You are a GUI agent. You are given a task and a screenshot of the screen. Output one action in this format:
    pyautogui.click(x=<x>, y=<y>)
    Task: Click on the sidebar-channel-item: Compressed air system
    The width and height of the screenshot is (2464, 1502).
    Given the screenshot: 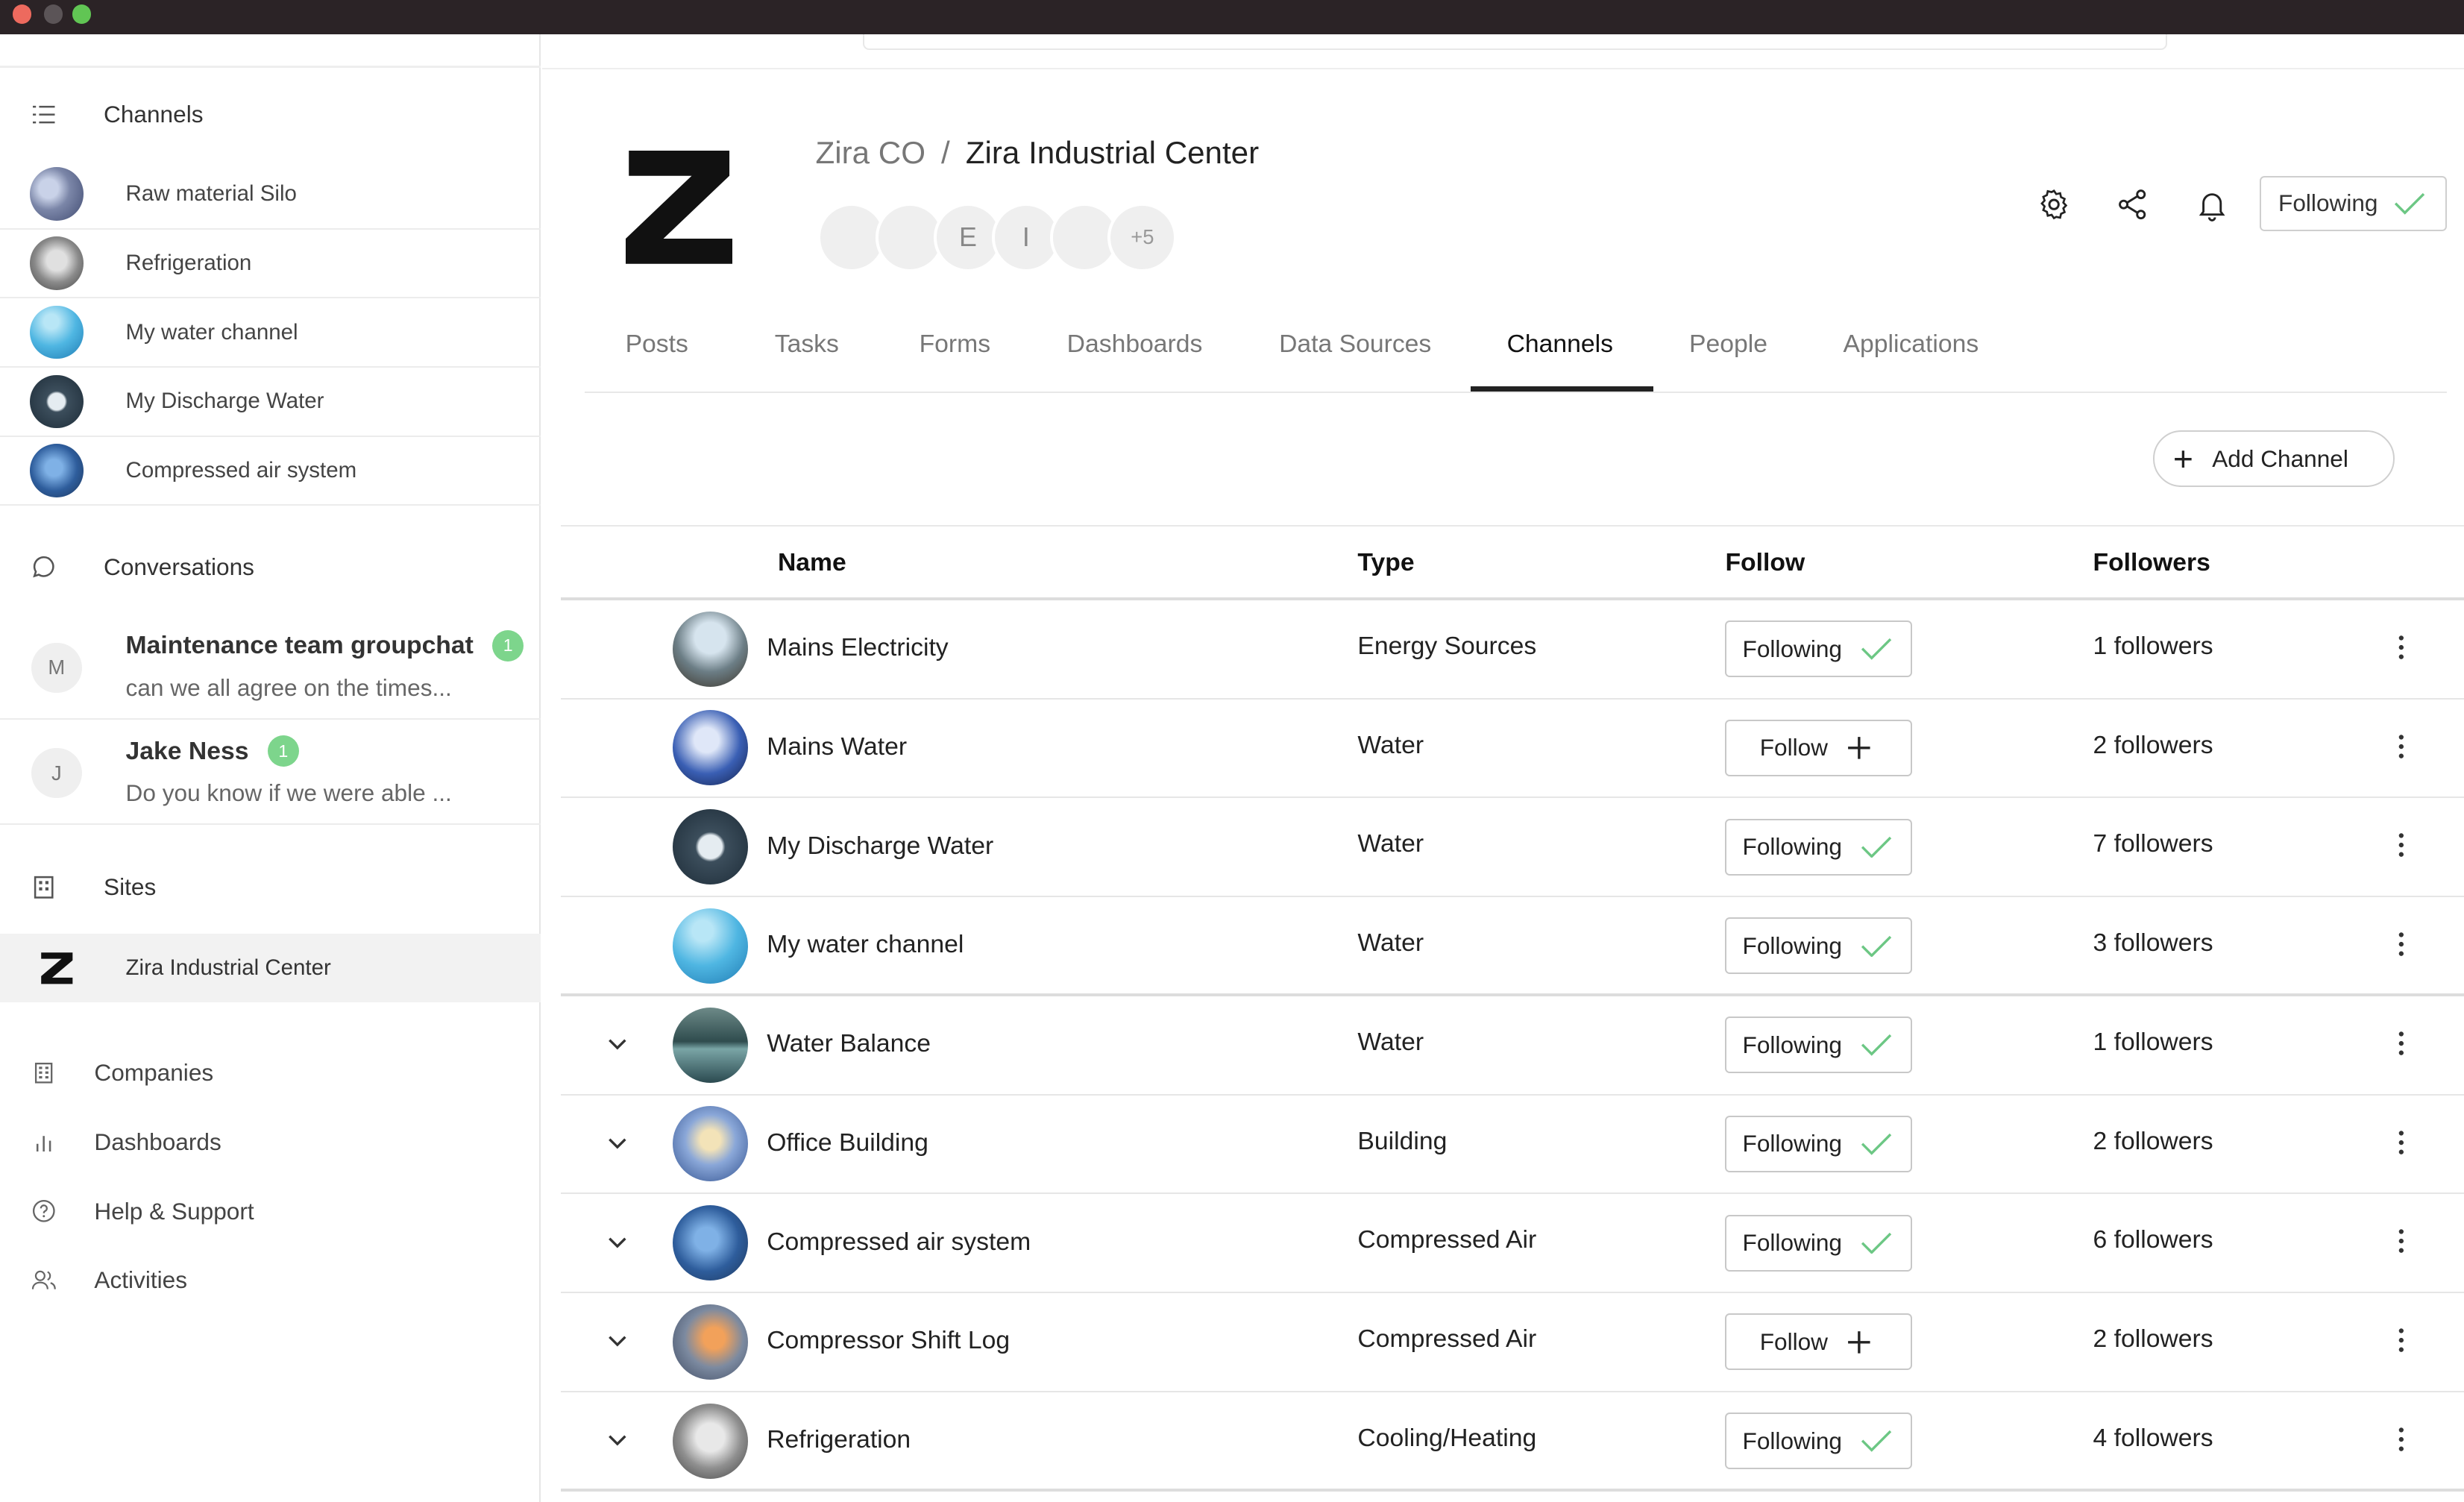 What is the action you would take?
    pyautogui.click(x=270, y=471)
    